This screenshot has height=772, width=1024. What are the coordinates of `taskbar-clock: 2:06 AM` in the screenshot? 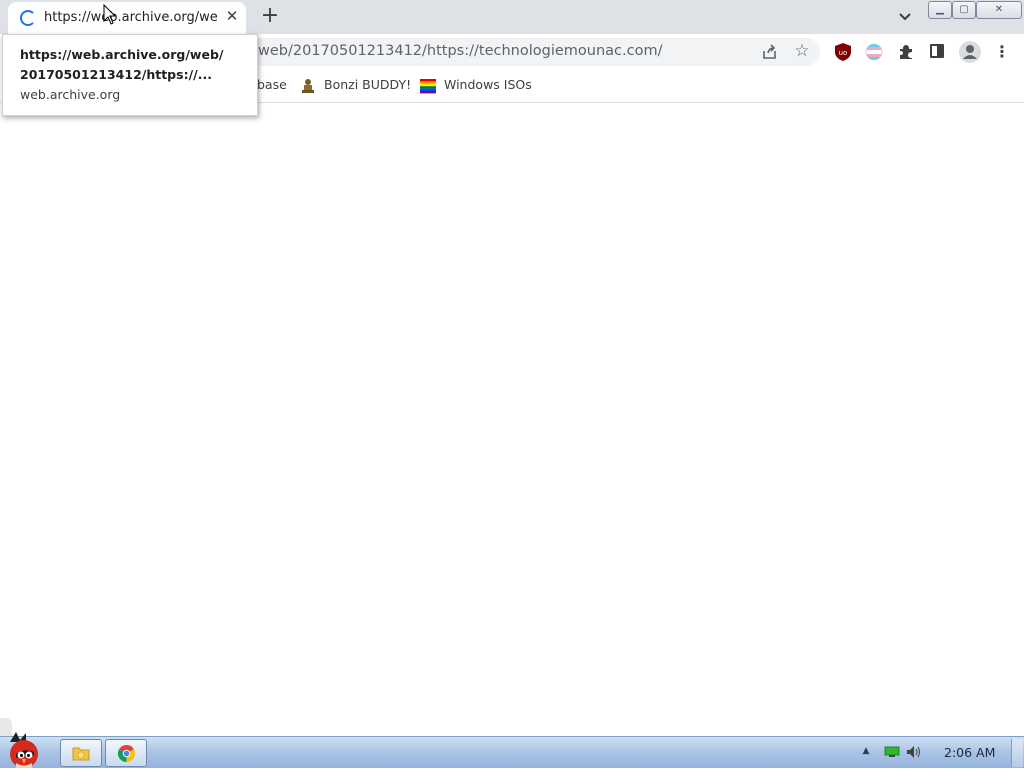 It's located at (969, 752).